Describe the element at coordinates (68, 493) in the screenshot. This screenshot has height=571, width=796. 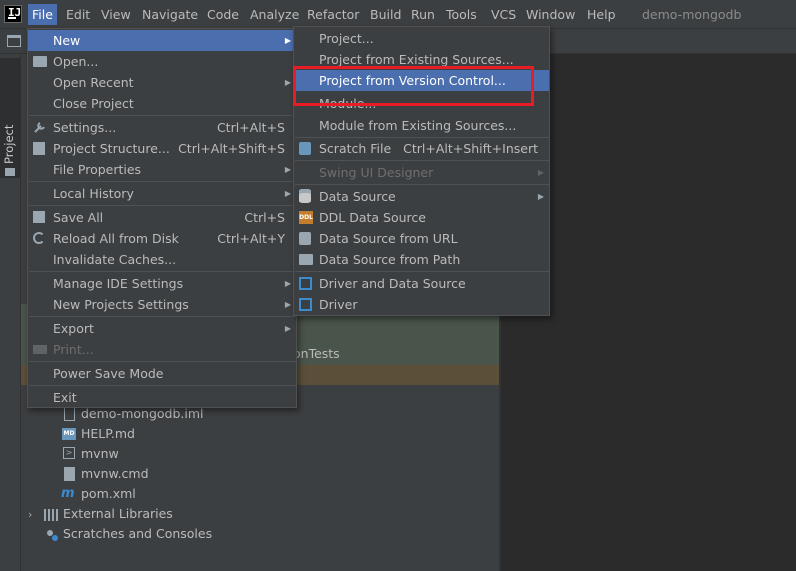
I see `maven-file-icon: m` at that location.